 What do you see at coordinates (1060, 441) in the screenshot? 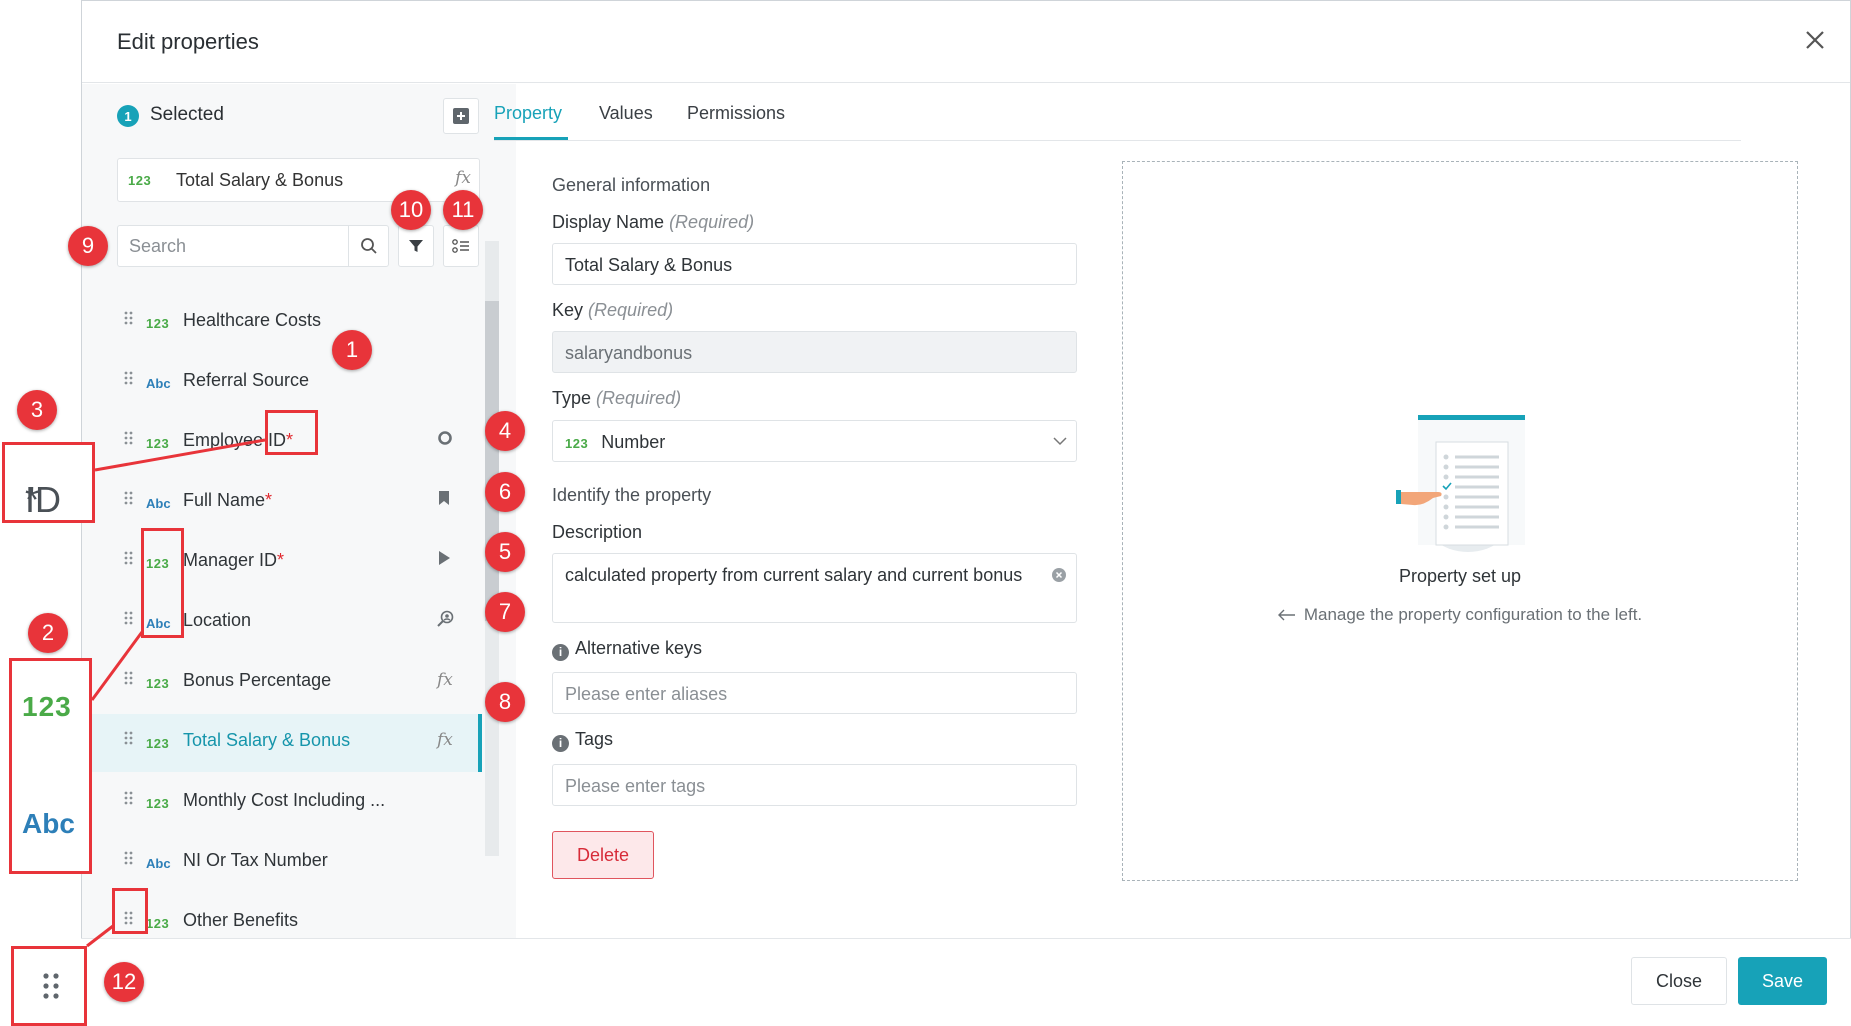
I see `chevron-down-icon` at bounding box center [1060, 441].